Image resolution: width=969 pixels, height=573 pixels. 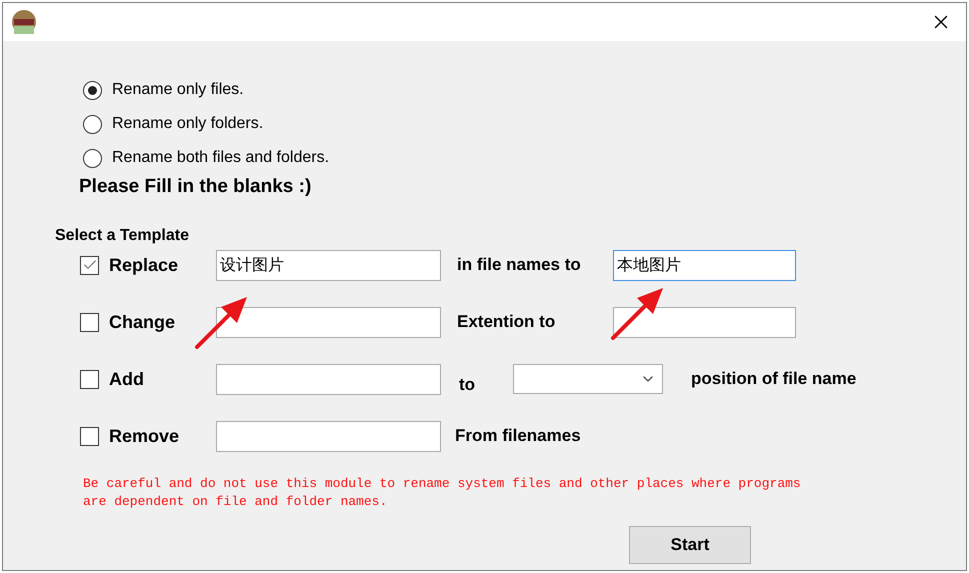 I want to click on app-icon, so click(x=24, y=22).